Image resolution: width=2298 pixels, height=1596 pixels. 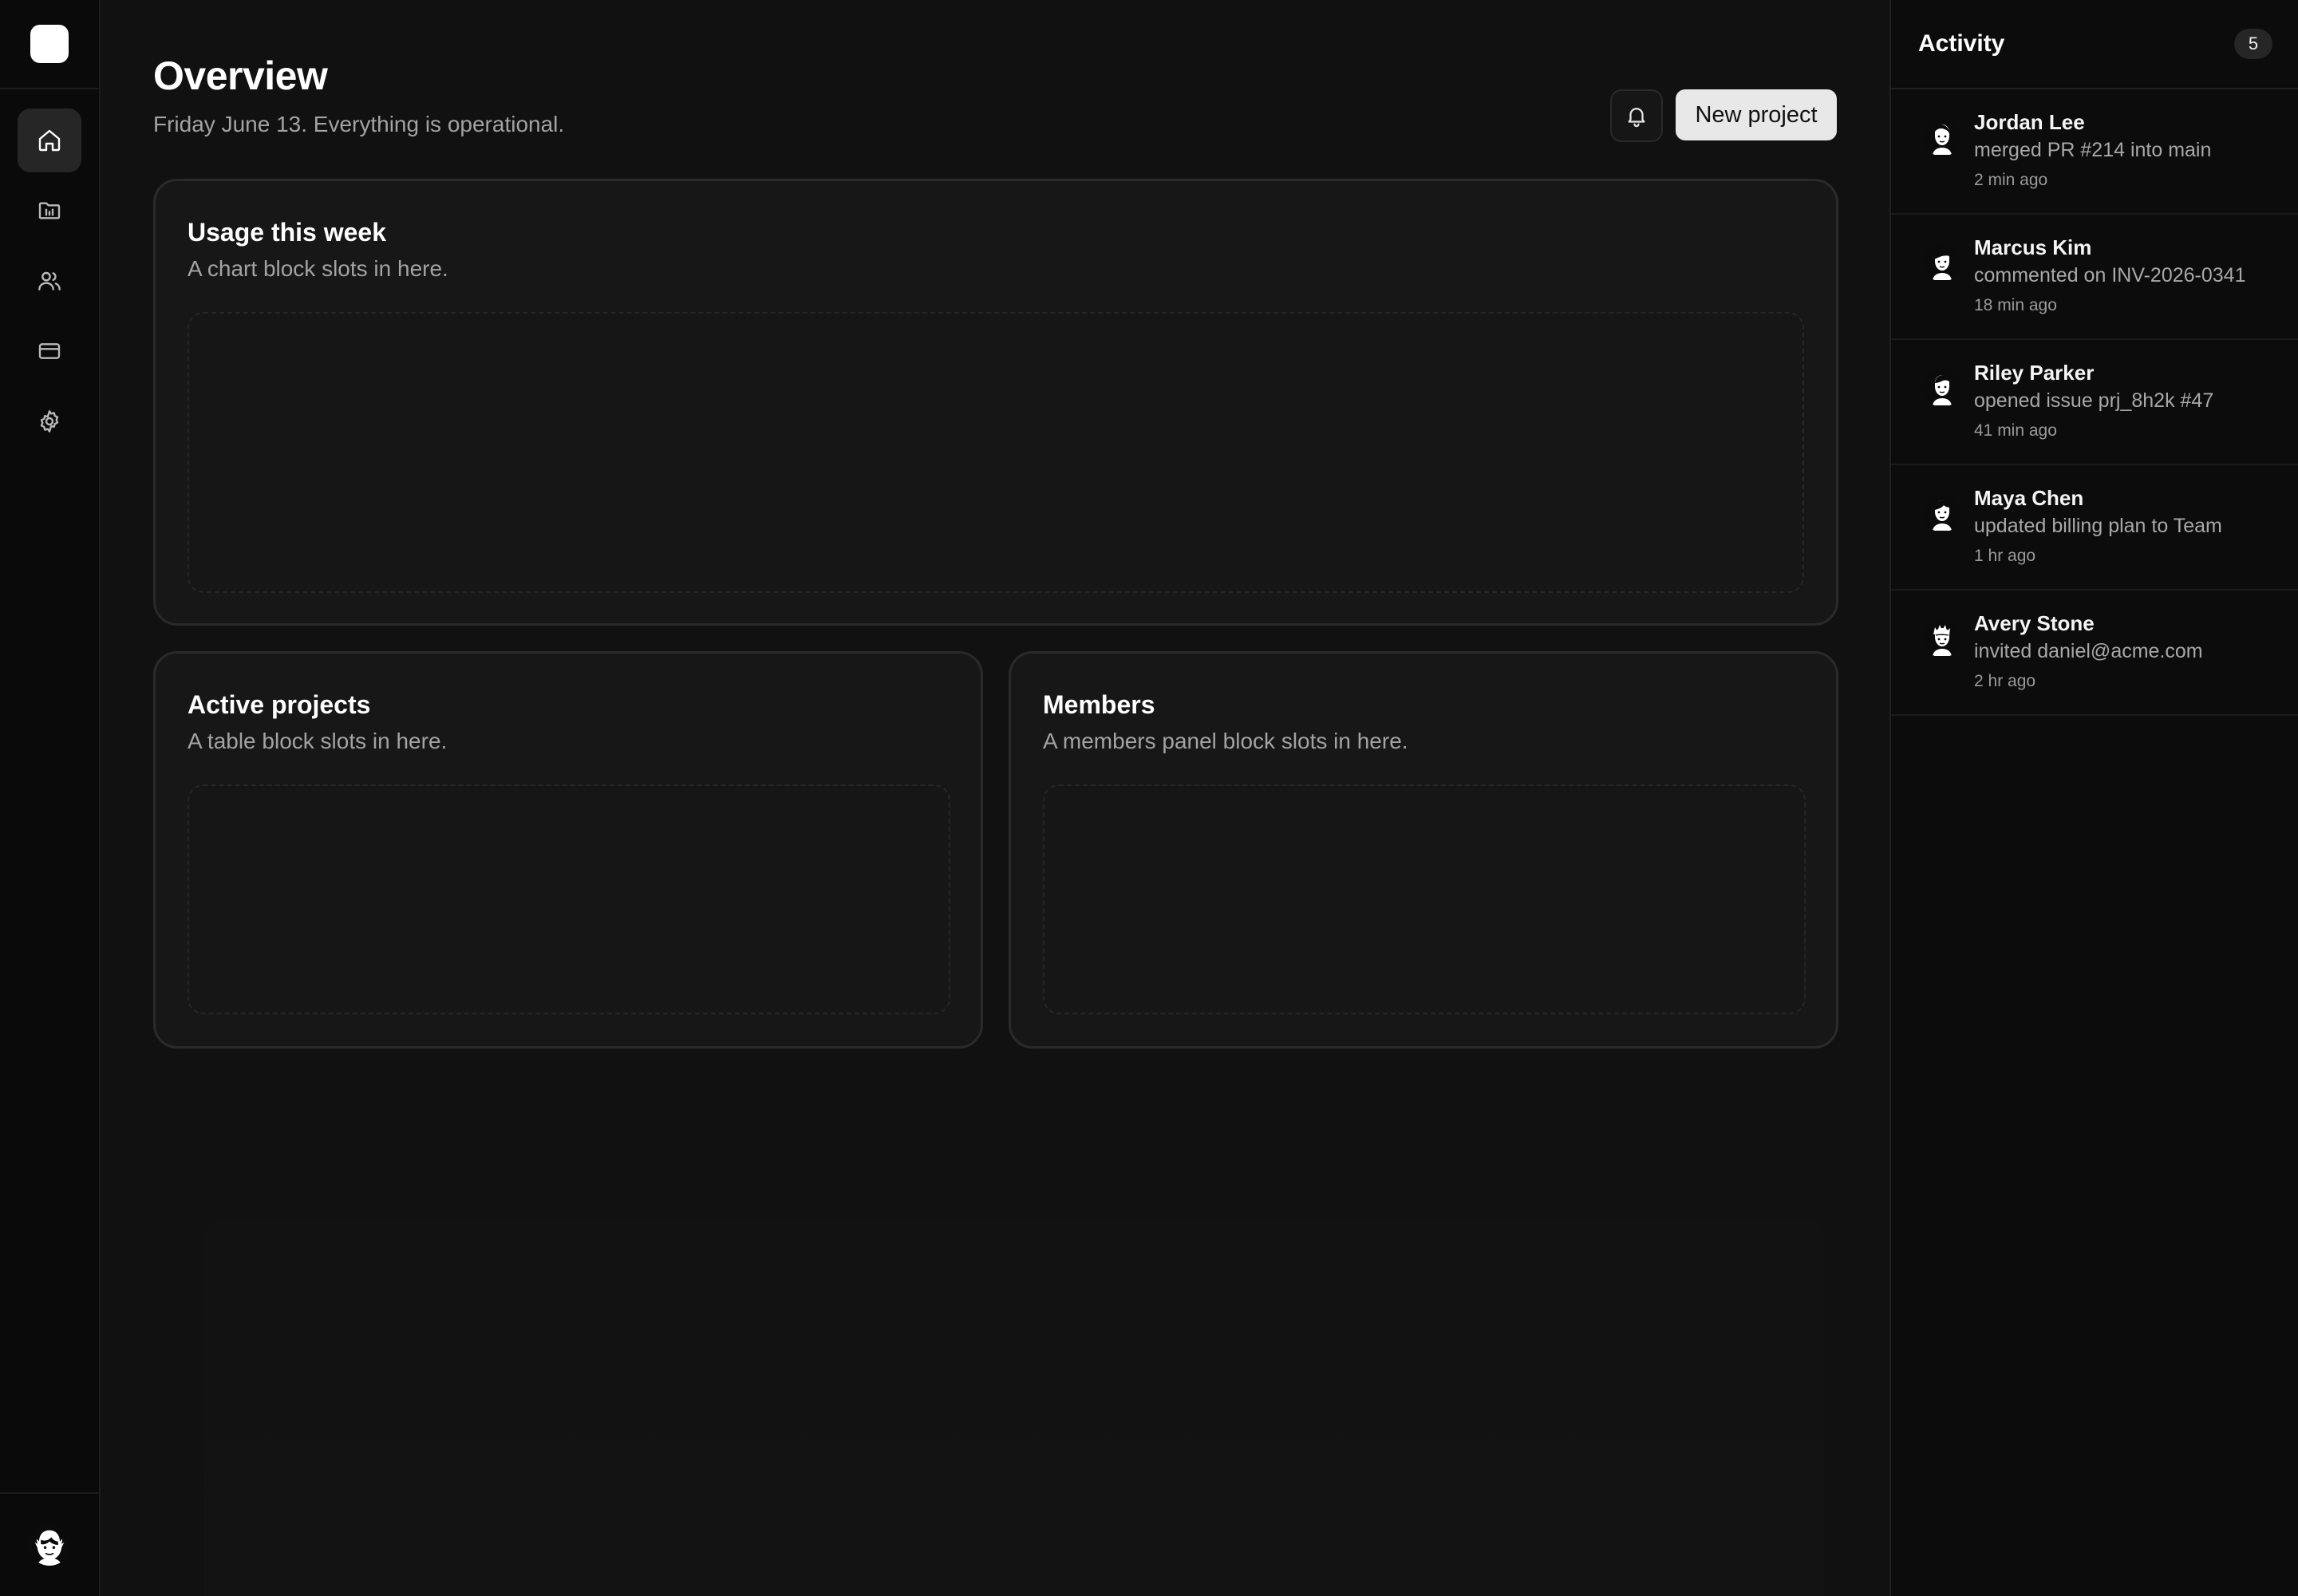 What do you see at coordinates (241, 75) in the screenshot?
I see `page-title: Overview` at bounding box center [241, 75].